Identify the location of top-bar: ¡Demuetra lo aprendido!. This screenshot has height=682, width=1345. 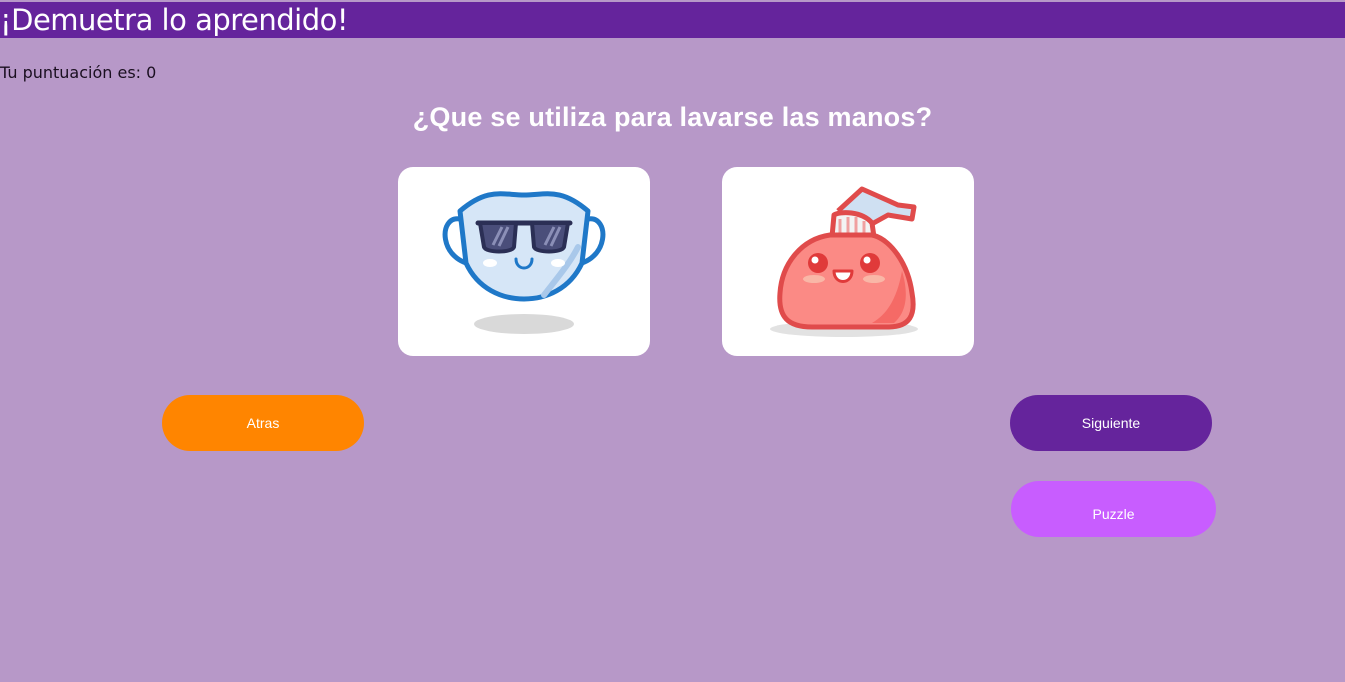
(672, 20).